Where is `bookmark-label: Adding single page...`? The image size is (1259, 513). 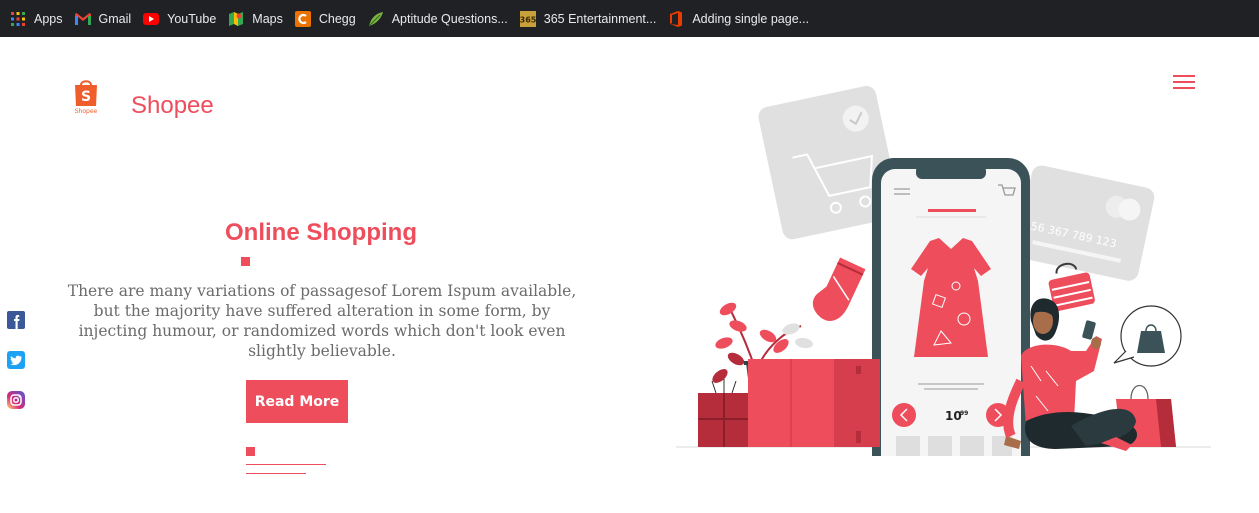 bookmark-label: Adding single page... is located at coordinates (751, 18).